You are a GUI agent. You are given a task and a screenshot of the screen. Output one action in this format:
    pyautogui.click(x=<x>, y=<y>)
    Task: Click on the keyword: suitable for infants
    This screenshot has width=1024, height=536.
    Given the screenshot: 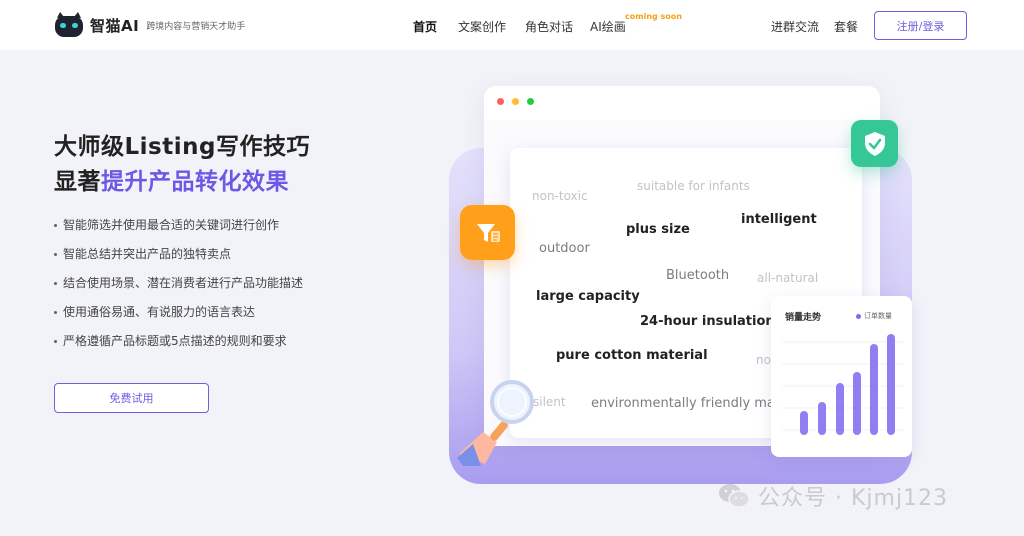 What is the action you would take?
    pyautogui.click(x=693, y=186)
    